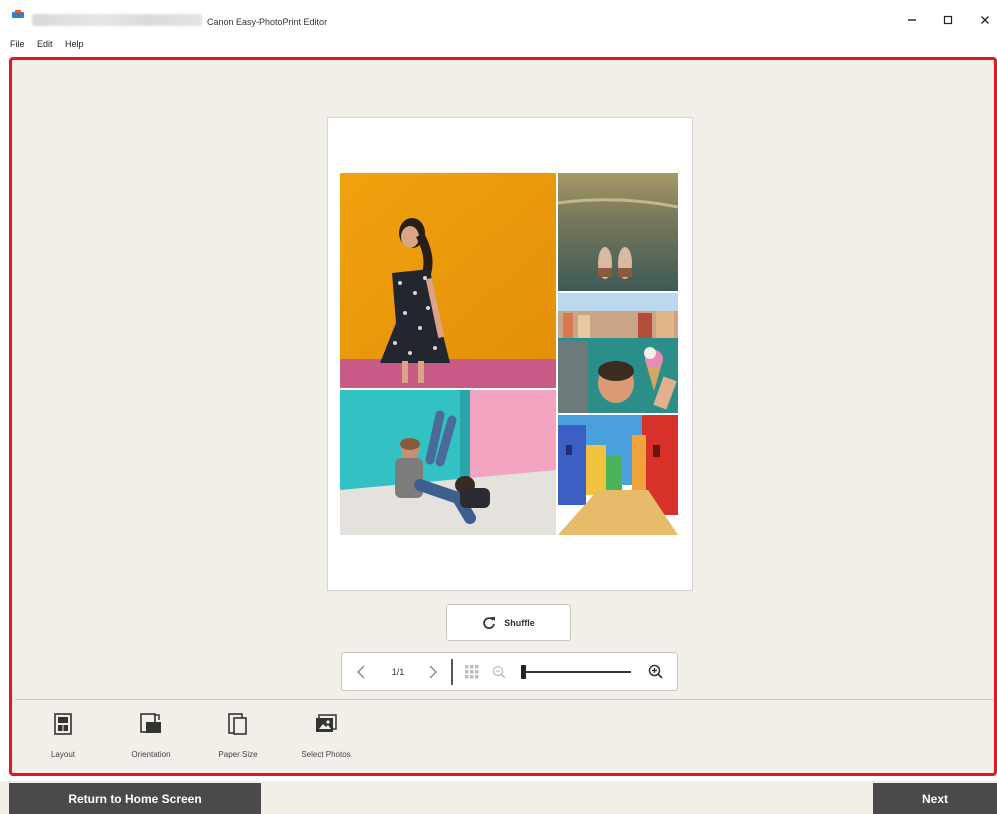 The width and height of the screenshot is (997, 814). I want to click on menu-edit: Edit, so click(45, 44).